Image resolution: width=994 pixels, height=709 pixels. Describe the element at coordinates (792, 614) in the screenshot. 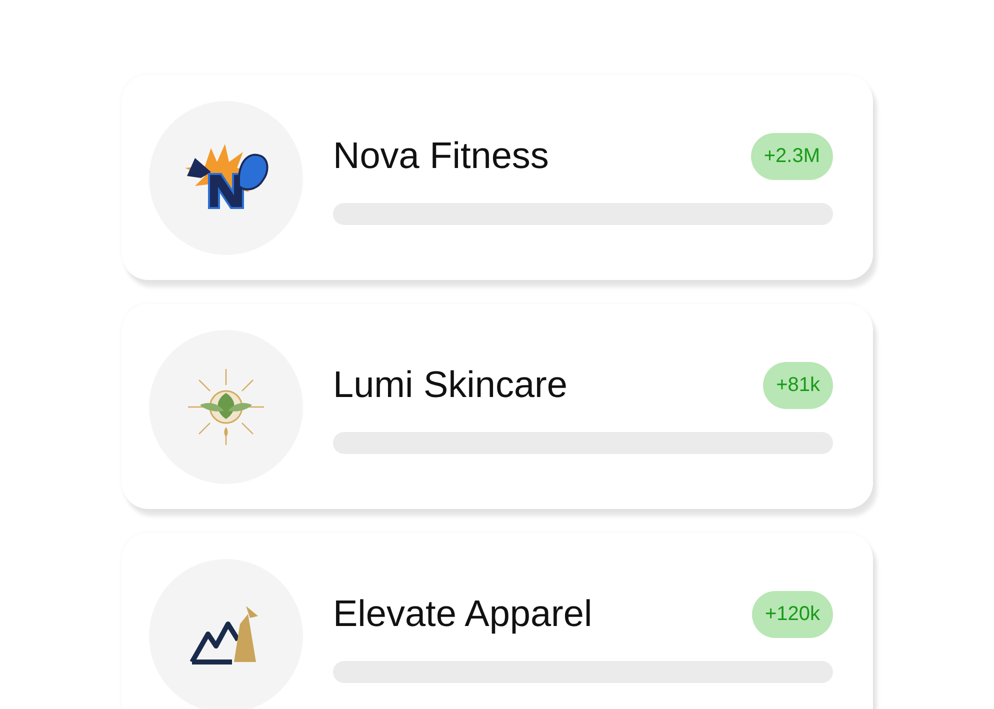

I see `growth-badge: +120k` at that location.